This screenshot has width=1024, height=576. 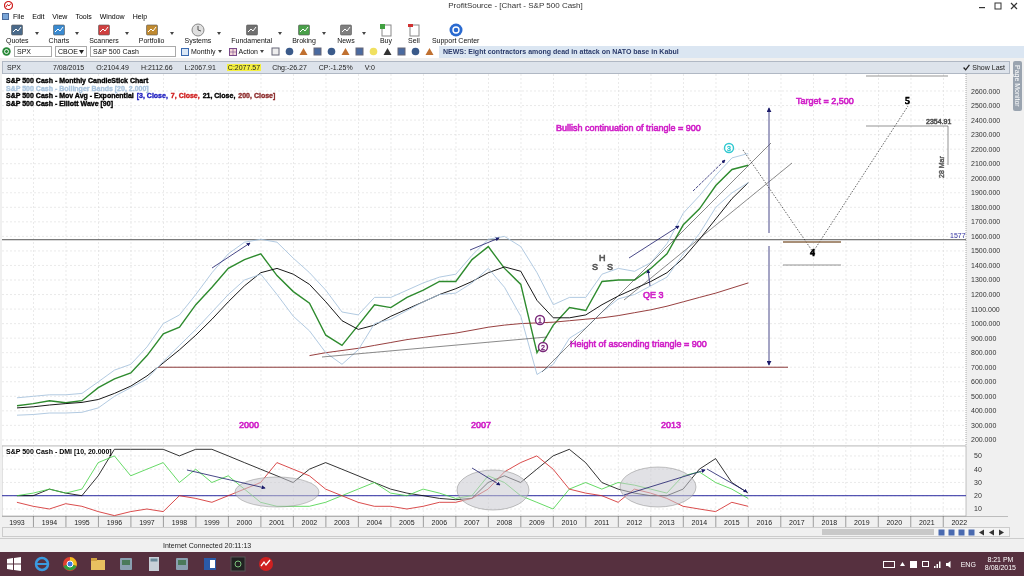 What do you see at coordinates (937, 564) in the screenshot?
I see `signal-icon` at bounding box center [937, 564].